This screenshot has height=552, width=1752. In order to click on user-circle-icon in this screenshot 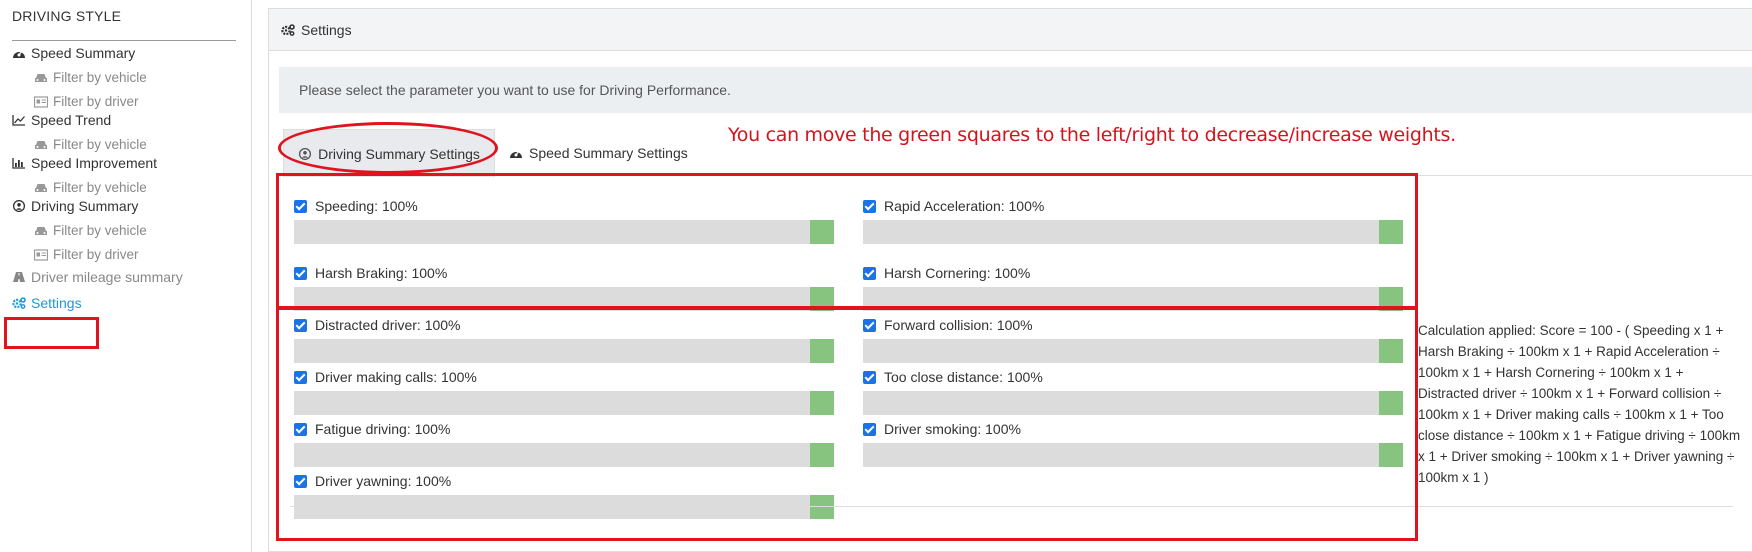, I will do `click(19, 206)`.